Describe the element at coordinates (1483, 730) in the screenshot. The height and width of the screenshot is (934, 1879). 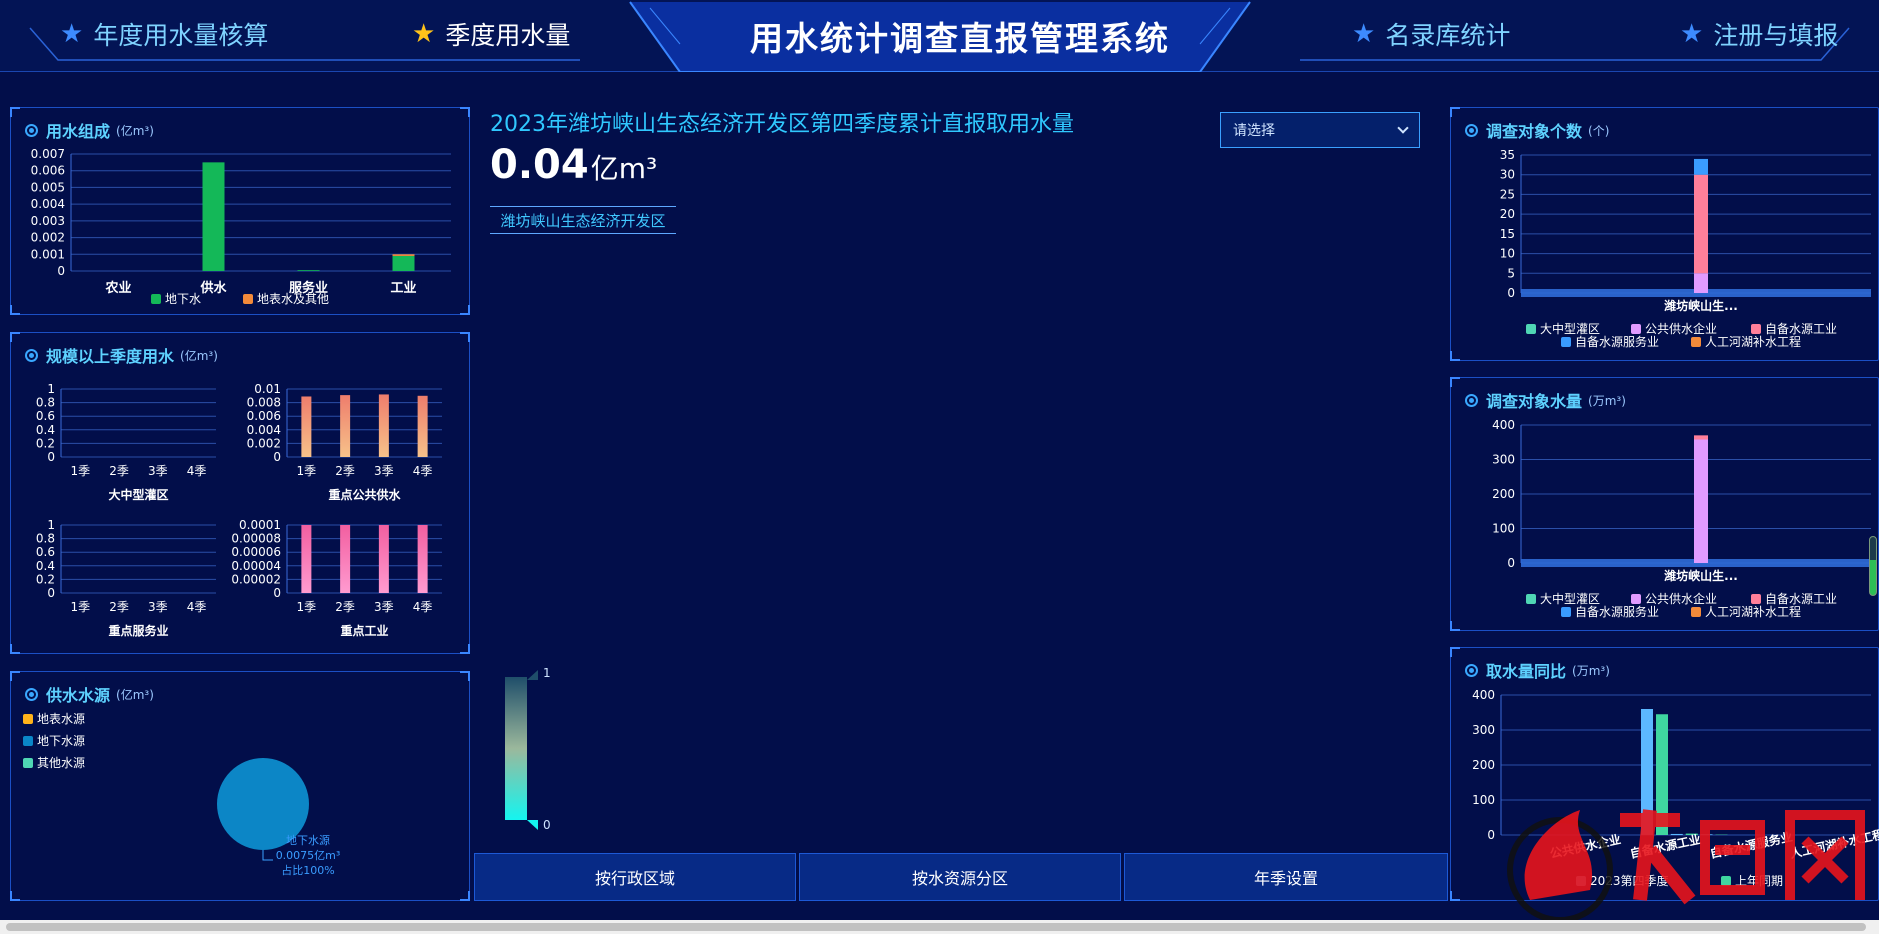
I see `tick-label: 300` at that location.